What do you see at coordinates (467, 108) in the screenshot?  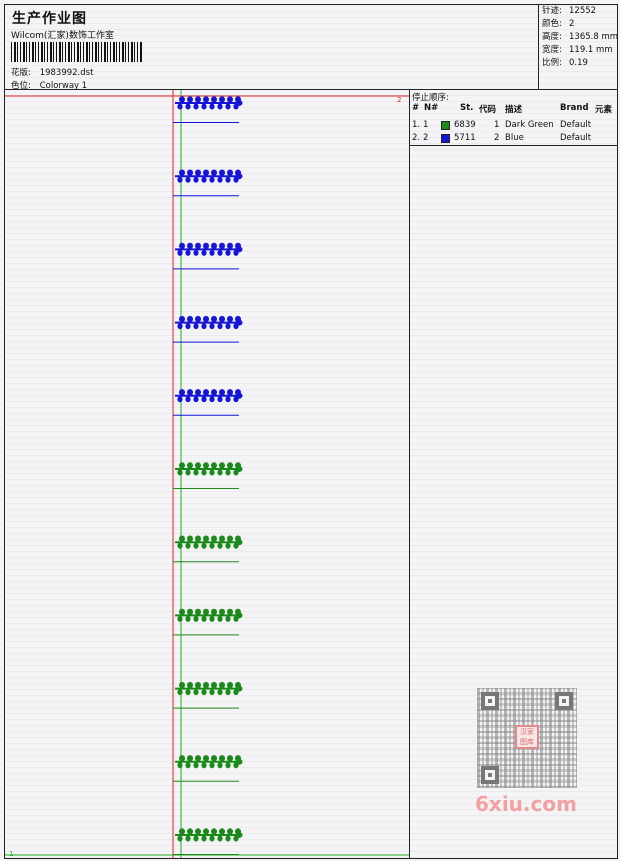 I see `col-stitches: St.` at bounding box center [467, 108].